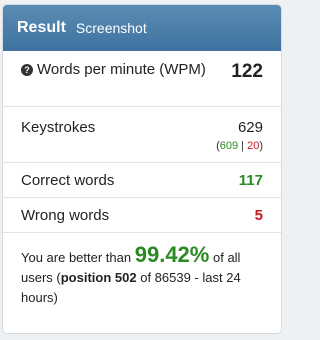  I want to click on wpm-label-wrap: ? Words per minute (WPM), so click(113, 70).